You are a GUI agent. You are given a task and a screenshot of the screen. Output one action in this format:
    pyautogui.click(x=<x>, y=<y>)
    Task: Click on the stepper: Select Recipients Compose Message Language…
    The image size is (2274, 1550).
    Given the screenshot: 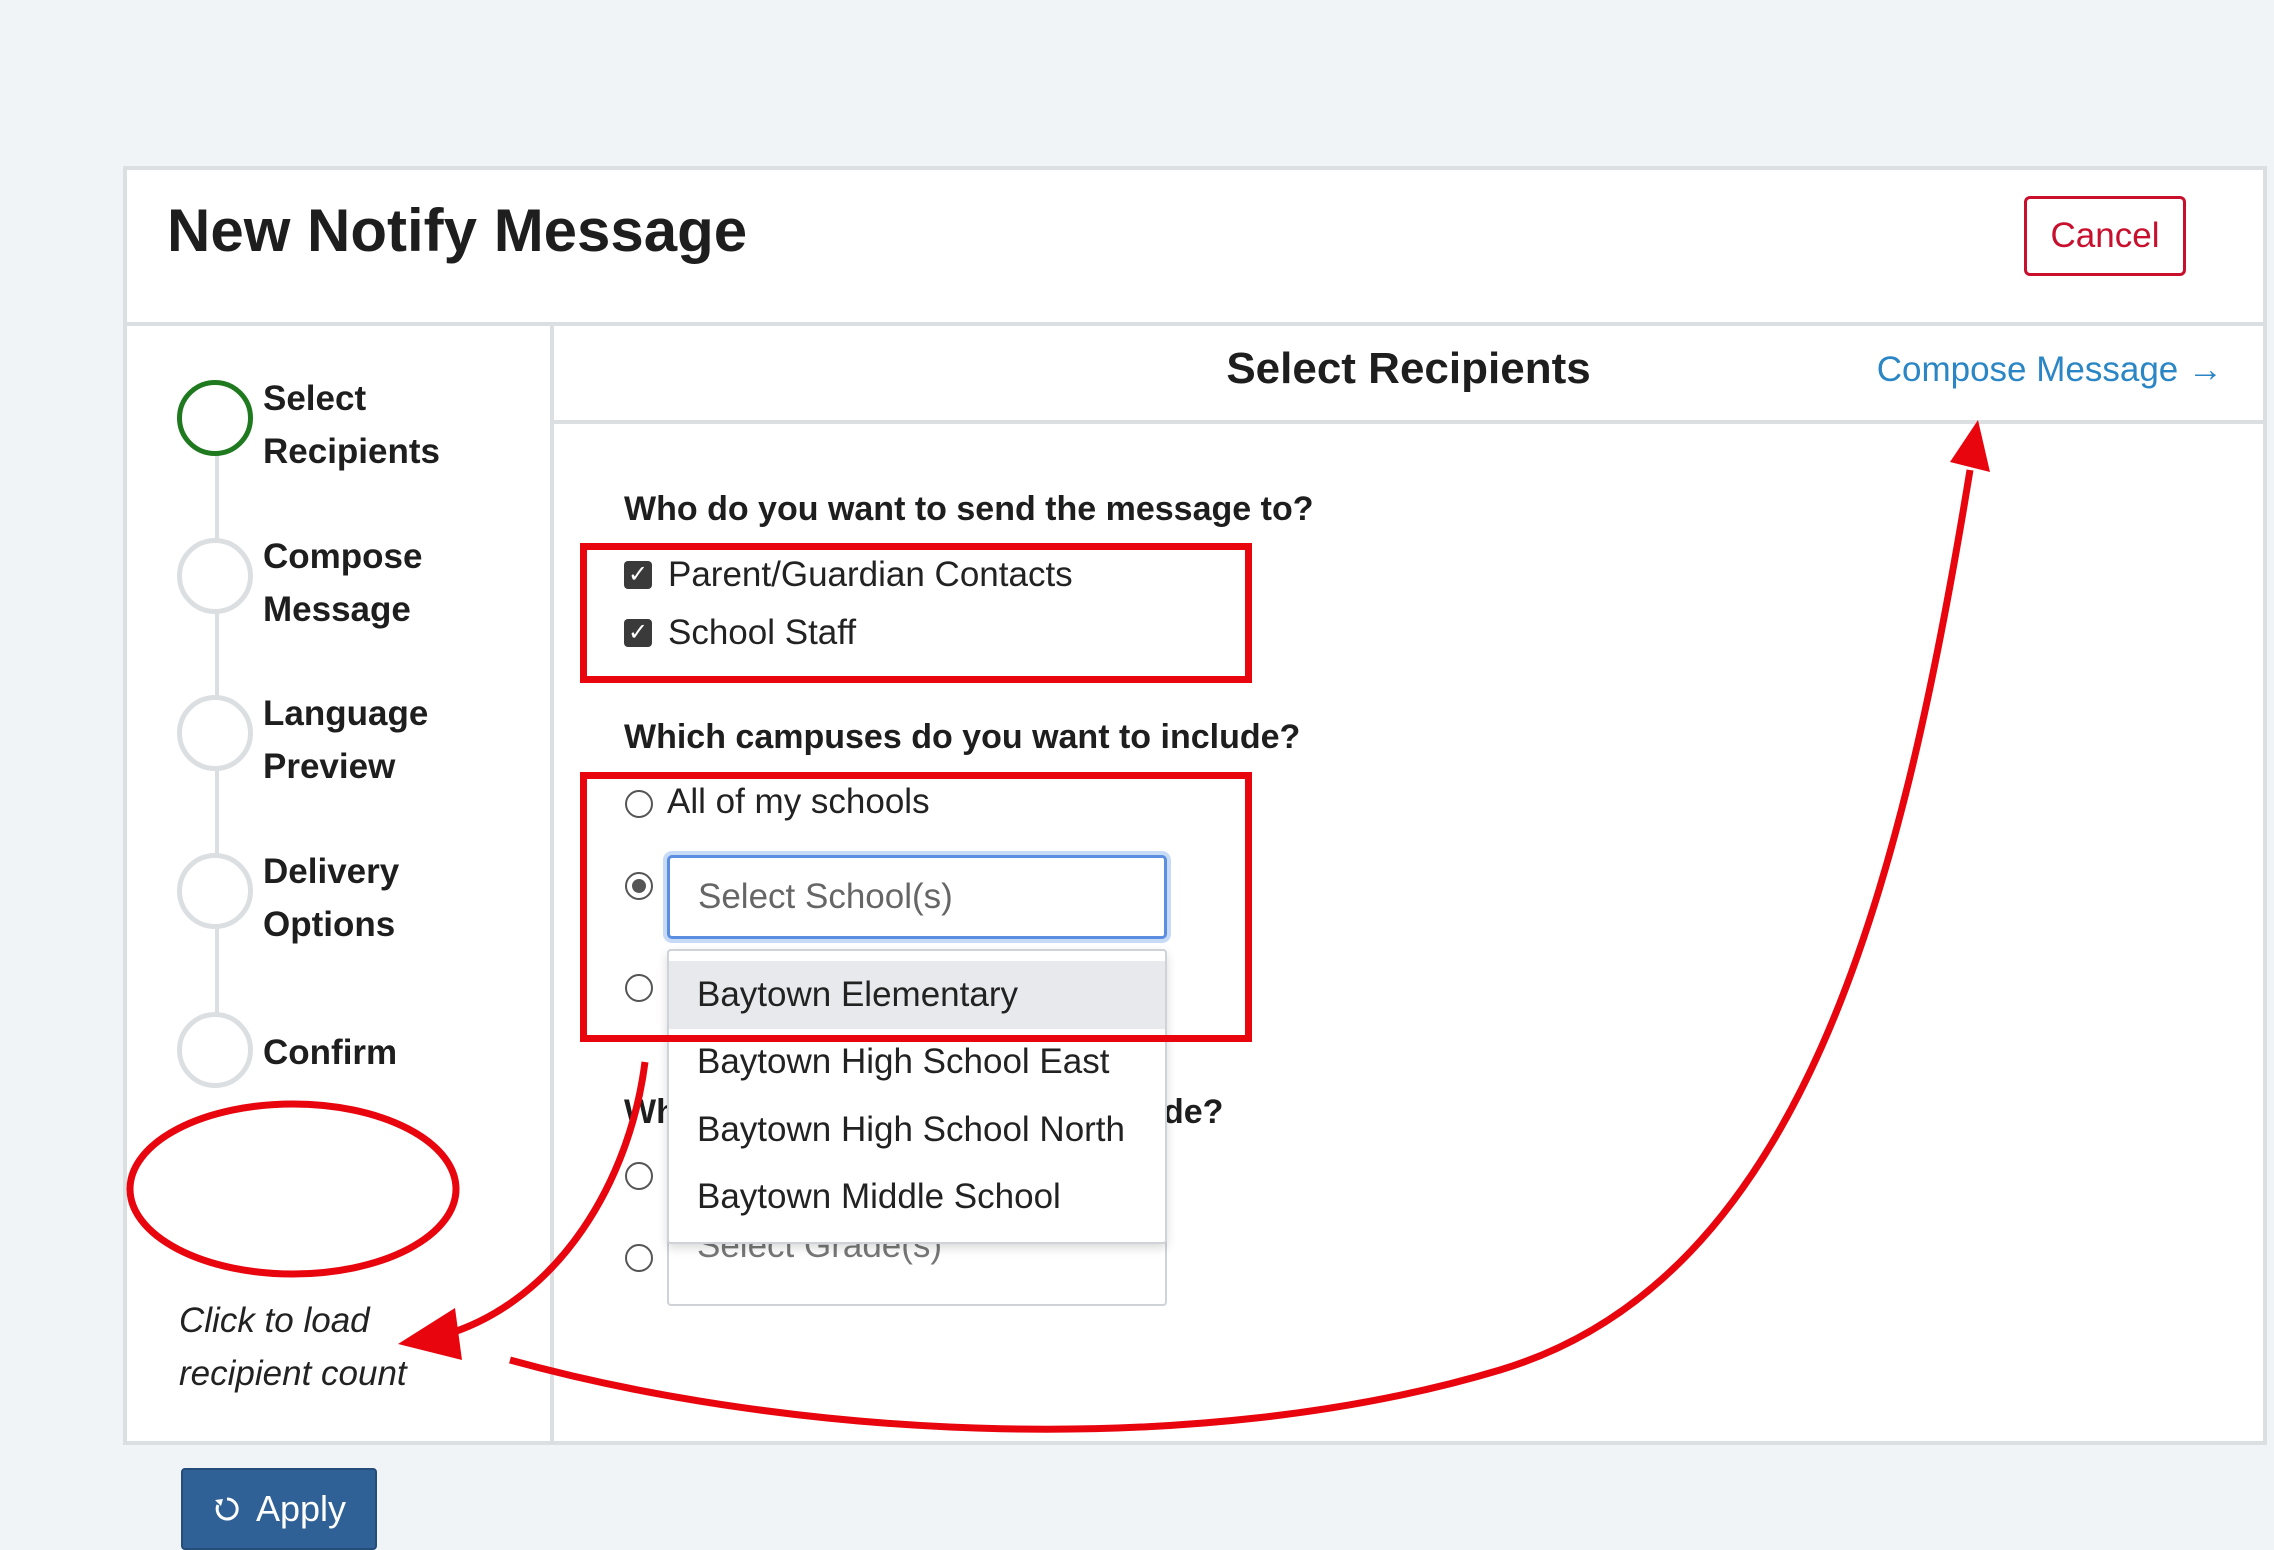 What is the action you would take?
    pyautogui.click(x=340, y=938)
    